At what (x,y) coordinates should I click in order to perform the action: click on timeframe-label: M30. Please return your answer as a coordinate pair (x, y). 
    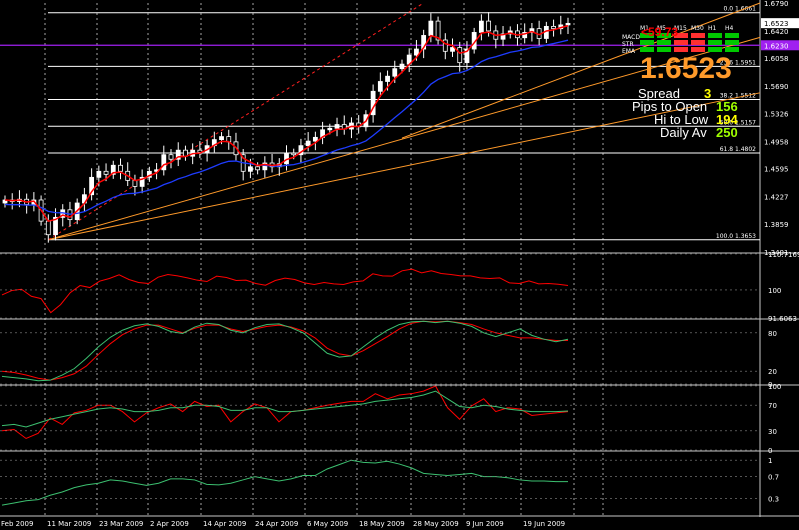
    Looking at the image, I should click on (697, 28).